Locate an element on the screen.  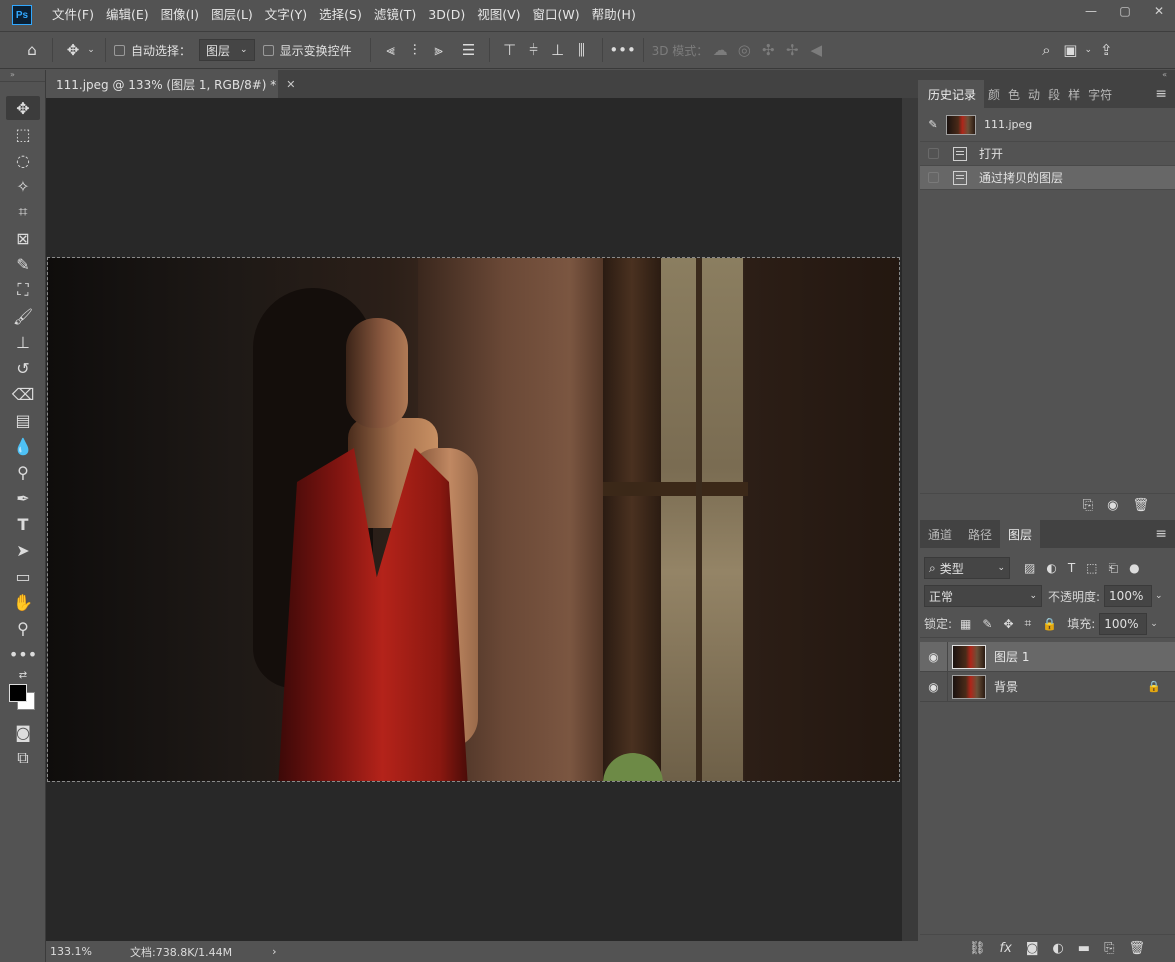
history-snapshot: ✎ 111.jpeg is located at coordinates (1047, 125).